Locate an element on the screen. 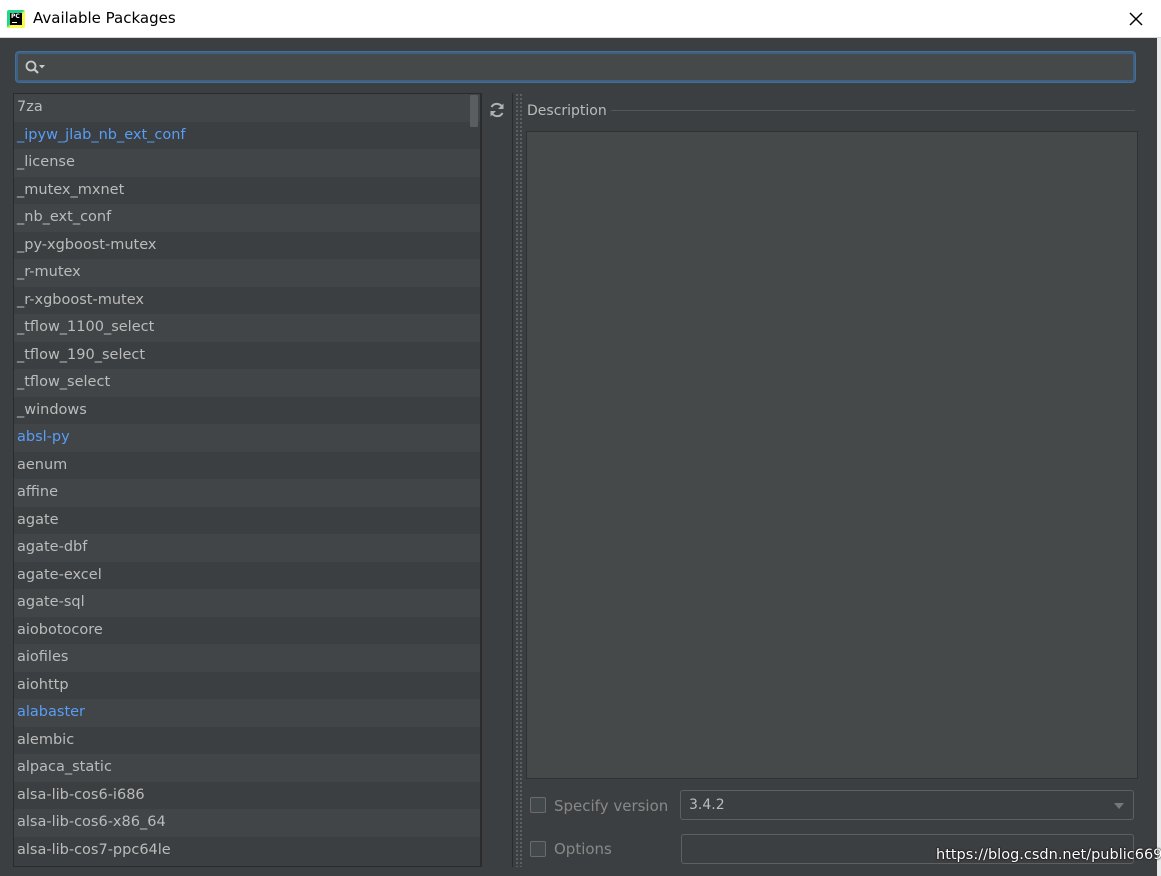 The width and height of the screenshot is (1161, 876). refresh-icon is located at coordinates (497, 110).